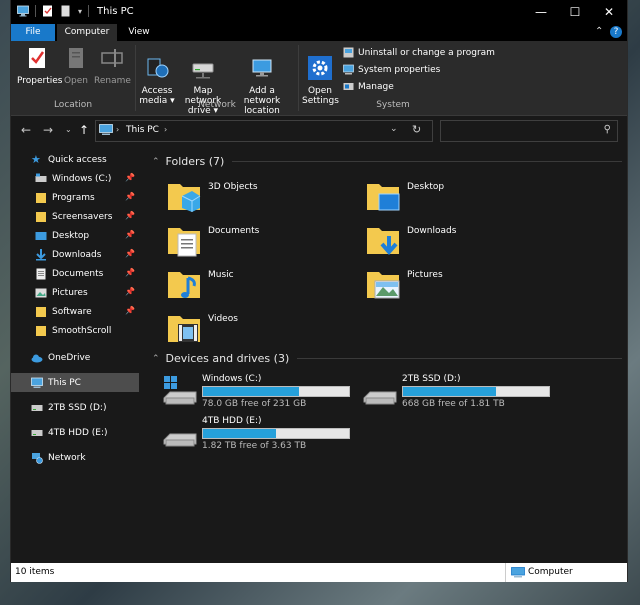  What do you see at coordinates (212, 240) in the screenshot?
I see `folder-documents: Documents` at bounding box center [212, 240].